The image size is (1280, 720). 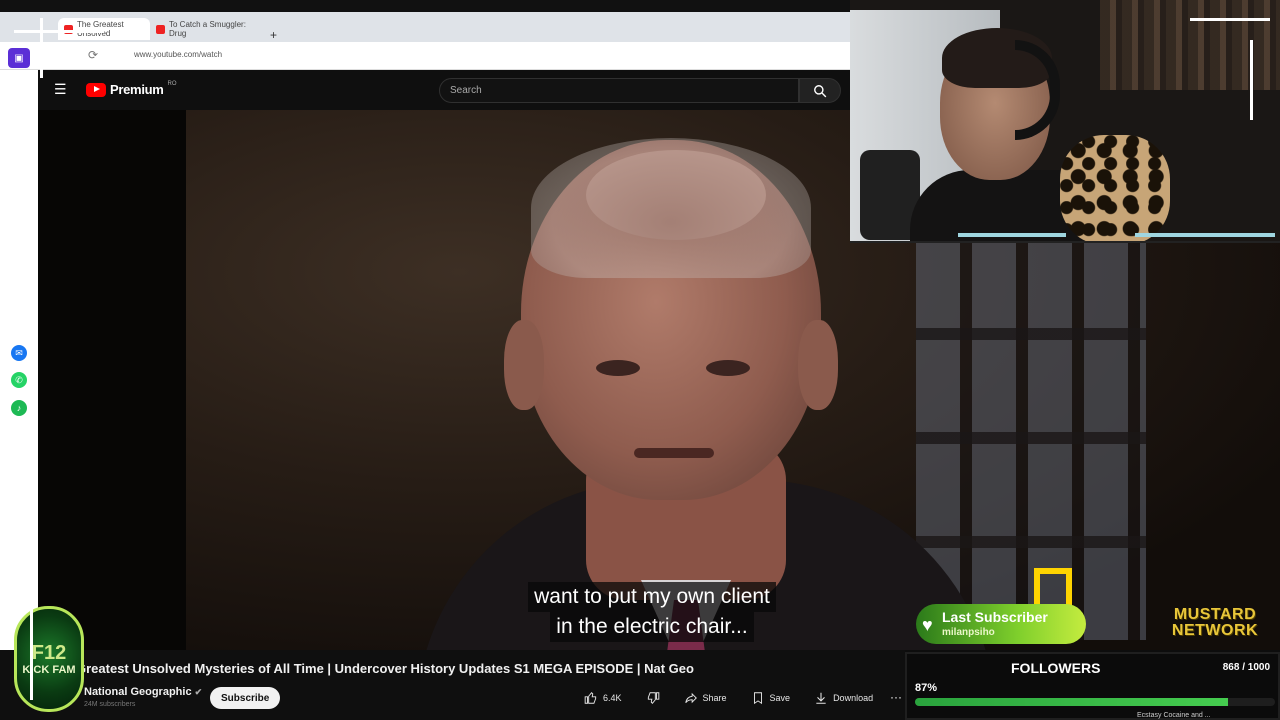 What do you see at coordinates (93, 55) in the screenshot?
I see `reload-icon: ⟳` at bounding box center [93, 55].